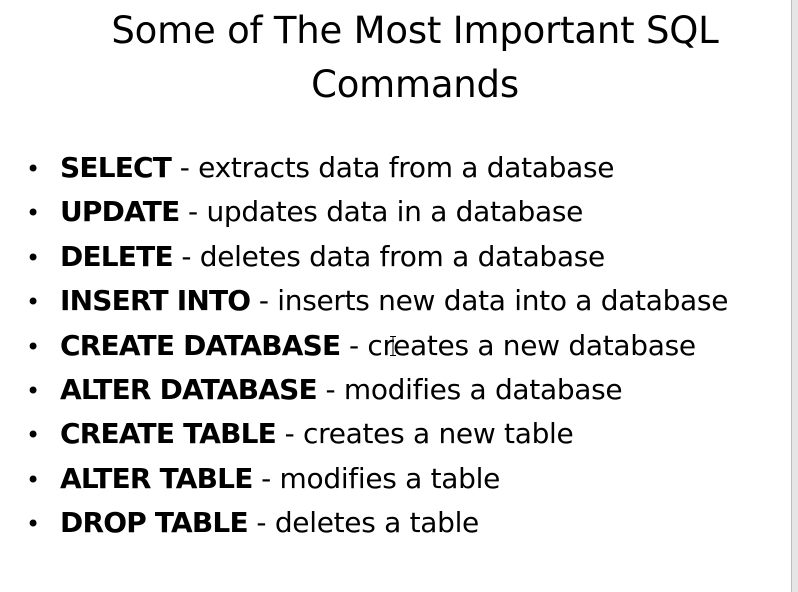  Describe the element at coordinates (393, 346) in the screenshot. I see `text-cursor-icon` at that location.